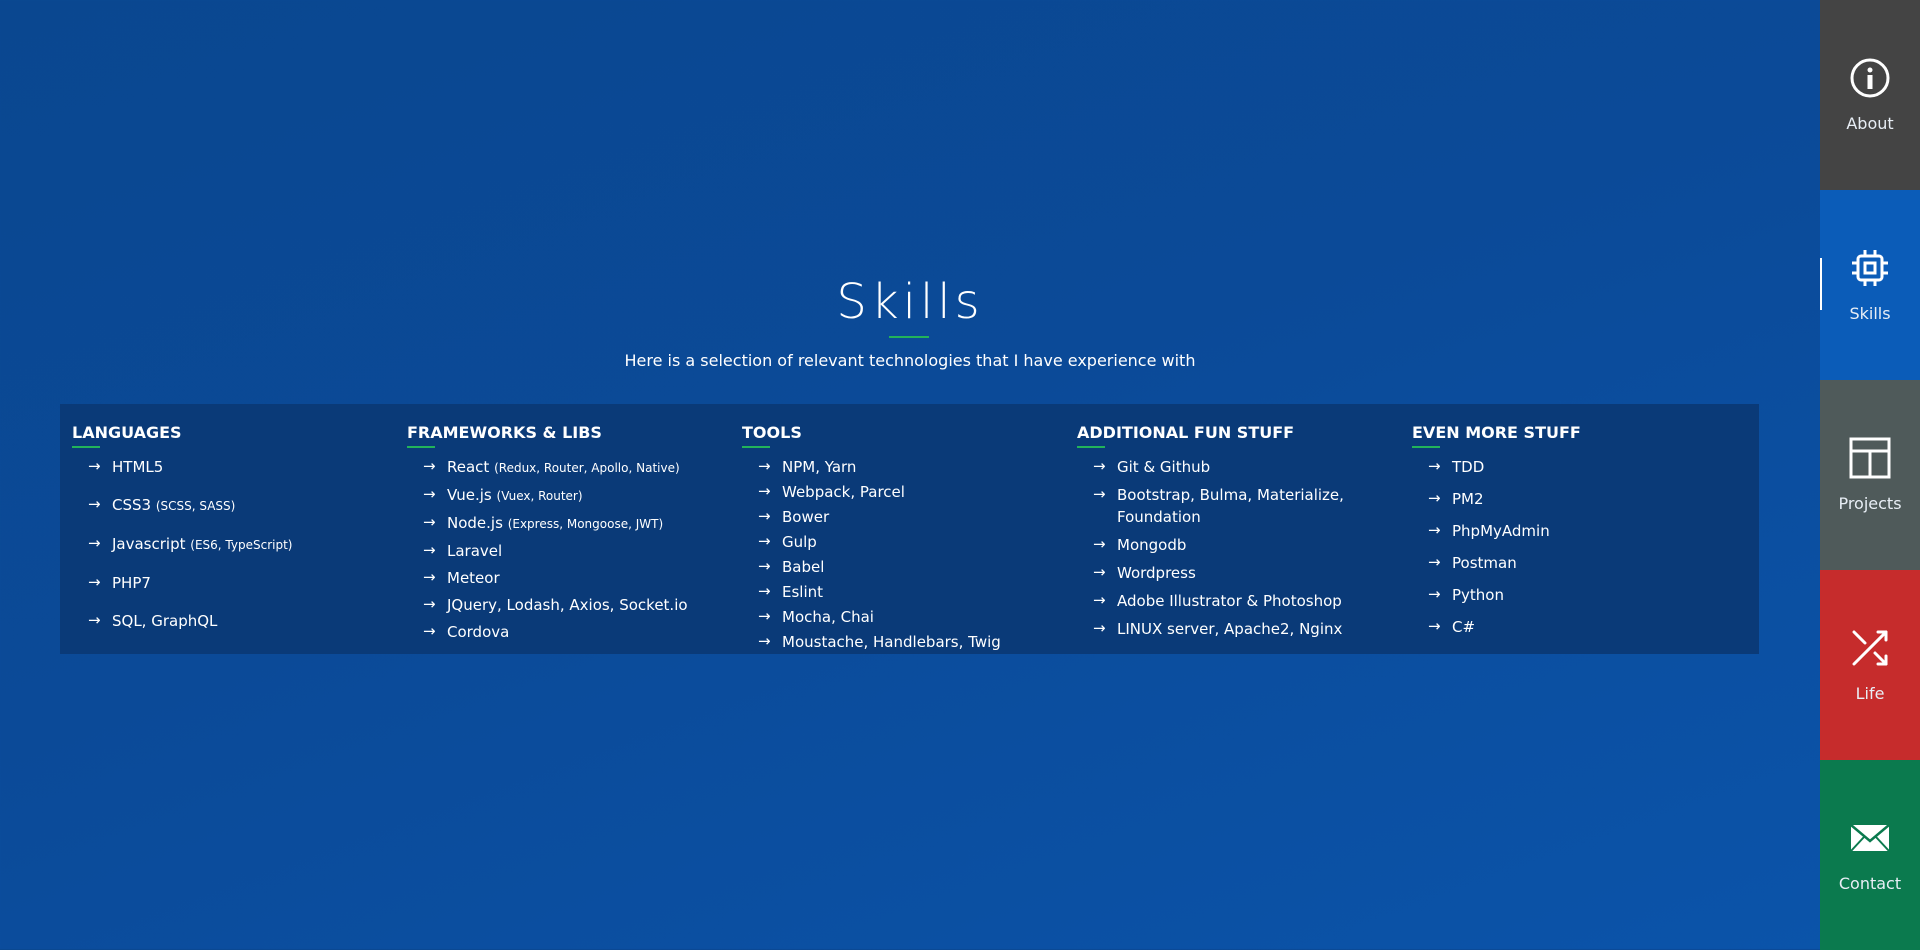 Image resolution: width=1920 pixels, height=950 pixels. Describe the element at coordinates (1870, 693) in the screenshot. I see `nav-label: Life` at that location.